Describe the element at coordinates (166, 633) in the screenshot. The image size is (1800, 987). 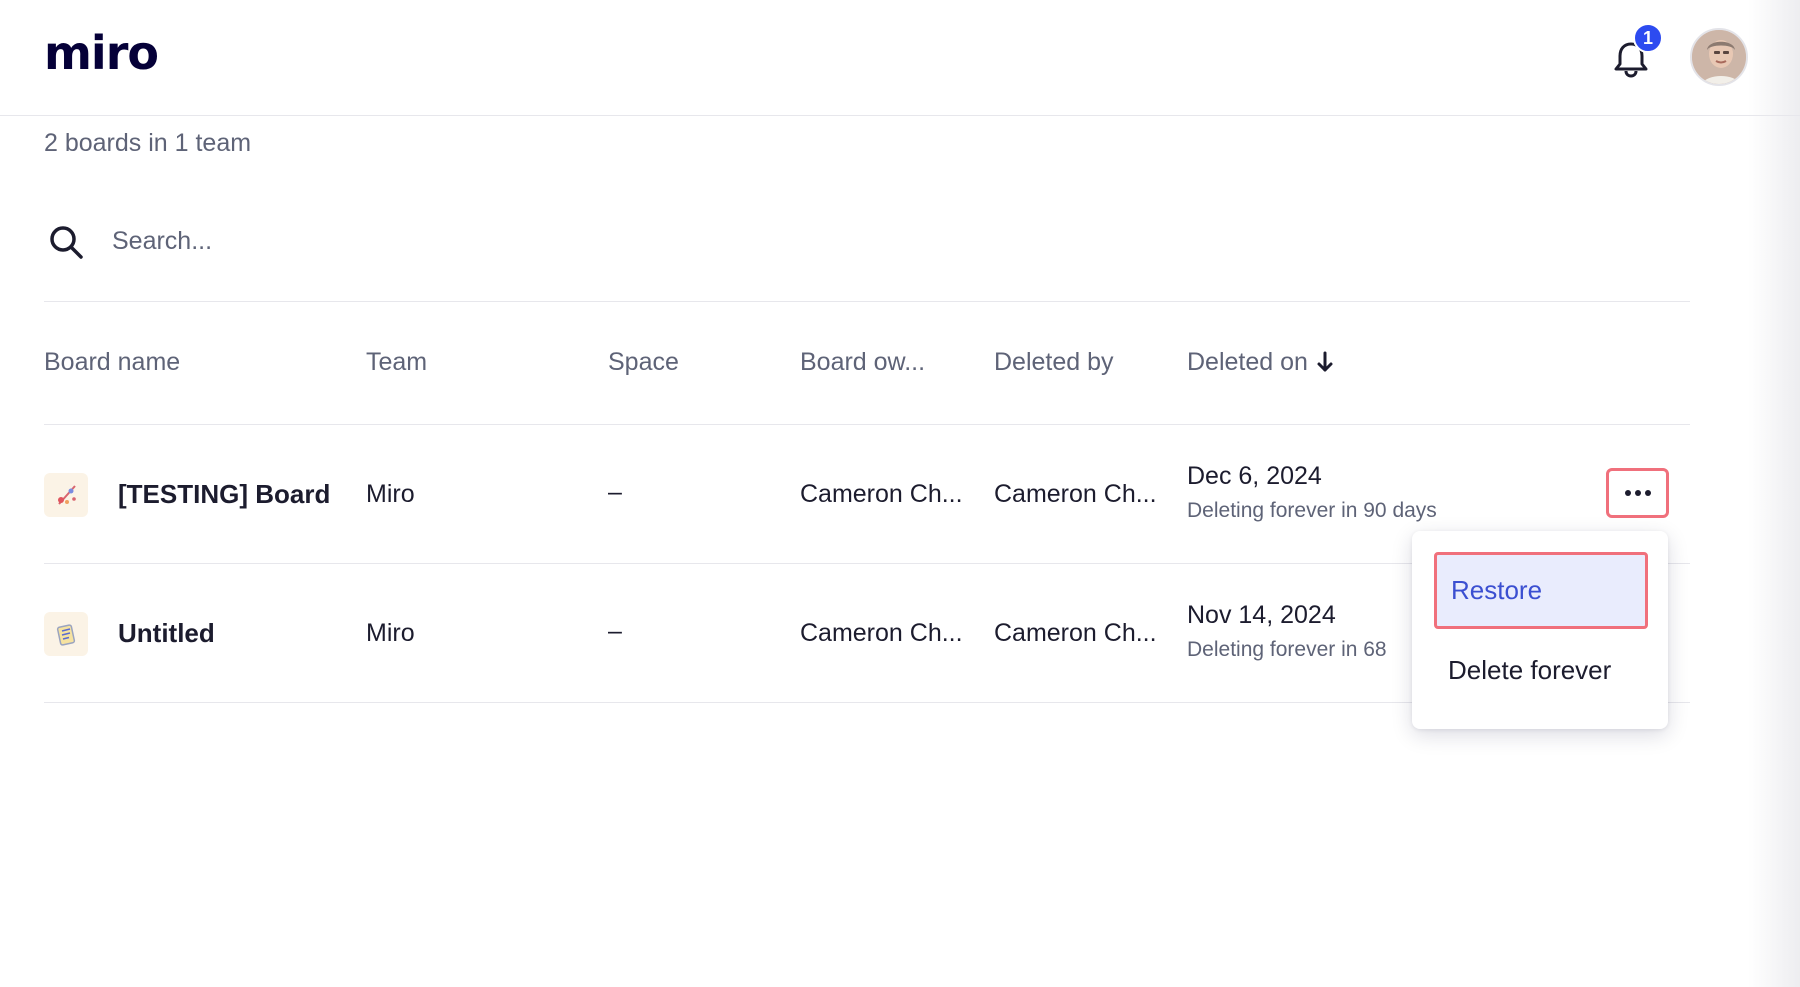
I see `board-name: Untitled` at that location.